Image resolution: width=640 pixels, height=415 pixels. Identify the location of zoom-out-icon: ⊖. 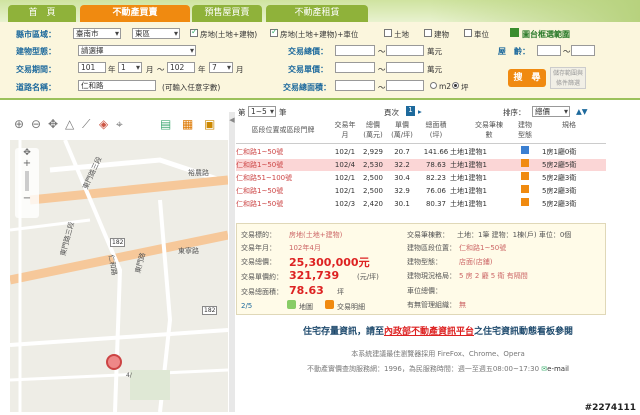
(36, 124).